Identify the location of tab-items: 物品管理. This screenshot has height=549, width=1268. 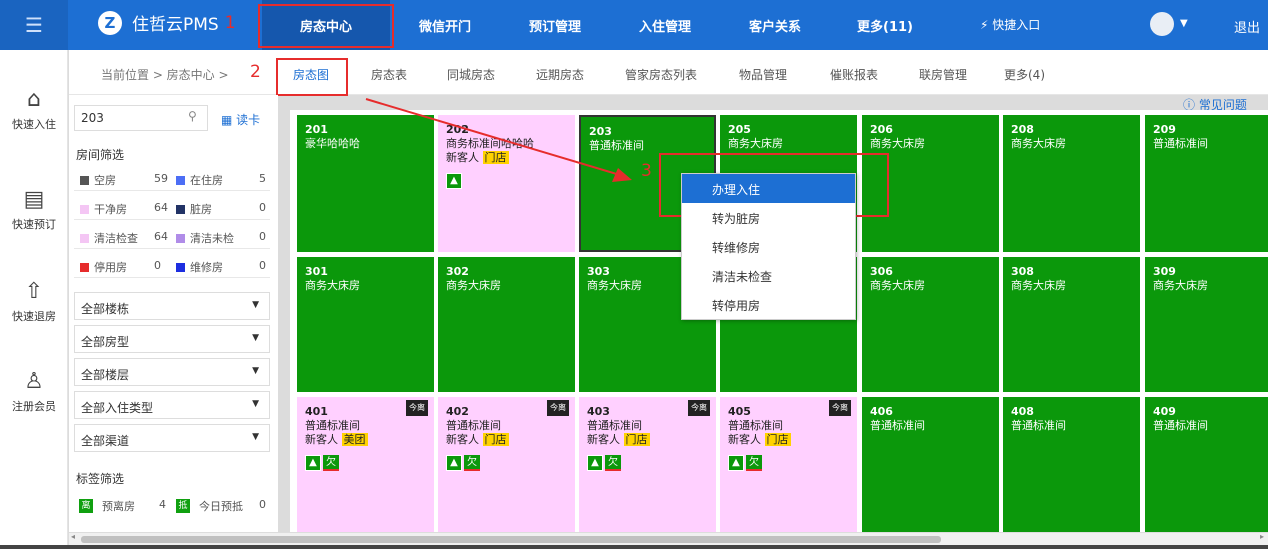
(763, 74).